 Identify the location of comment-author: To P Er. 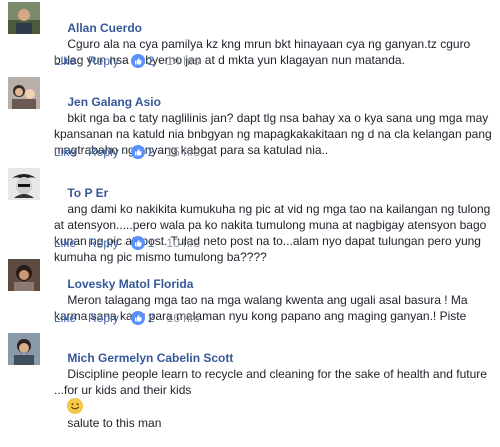
(87, 193).